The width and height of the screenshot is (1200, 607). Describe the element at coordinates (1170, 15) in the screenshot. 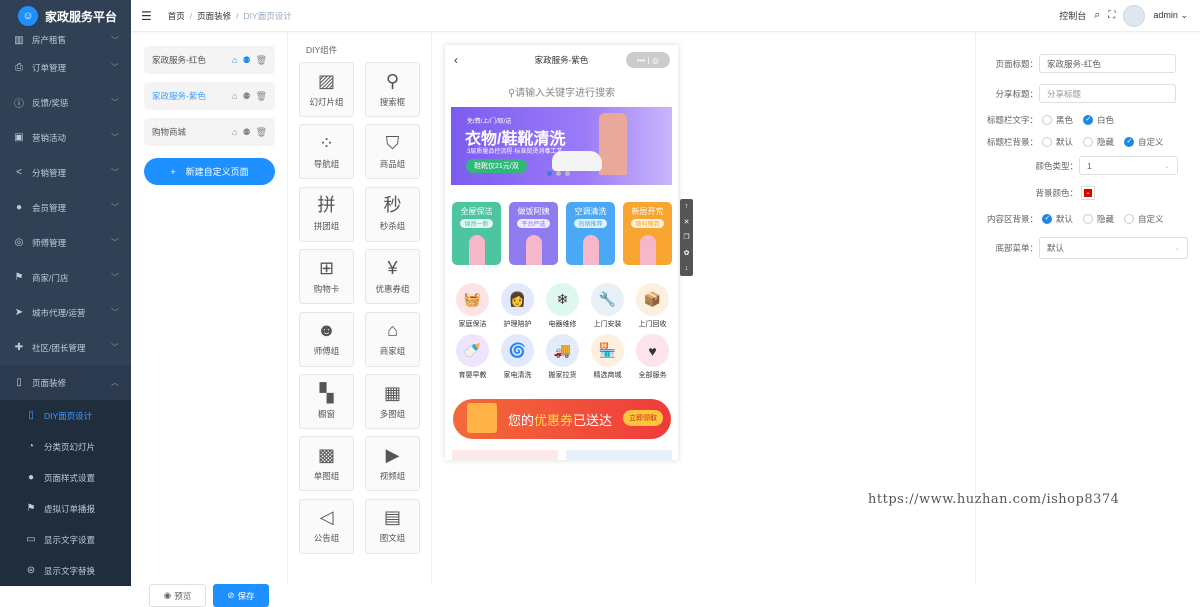

I see `user-menu: admin ⌄` at that location.